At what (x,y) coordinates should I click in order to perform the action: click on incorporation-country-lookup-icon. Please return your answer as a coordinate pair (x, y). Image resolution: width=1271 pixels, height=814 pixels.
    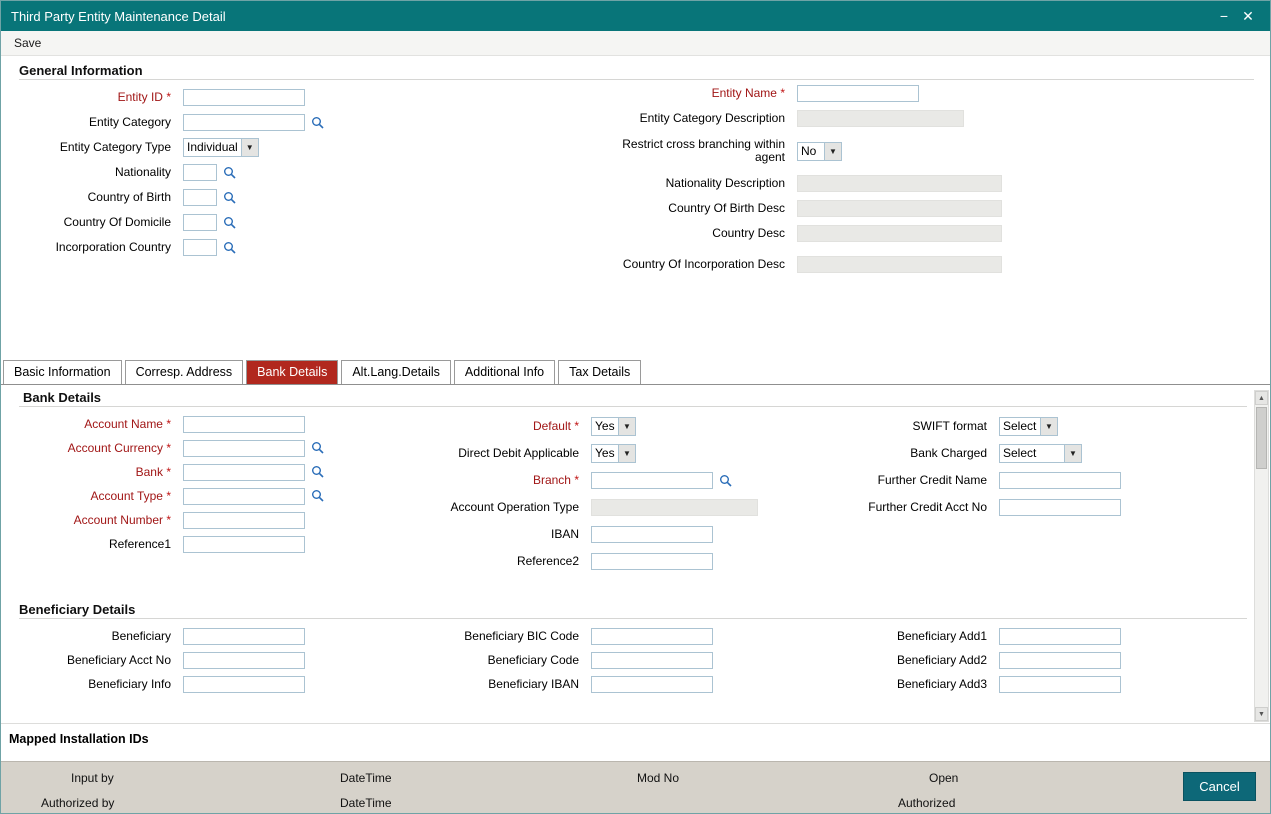
    Looking at the image, I should click on (230, 248).